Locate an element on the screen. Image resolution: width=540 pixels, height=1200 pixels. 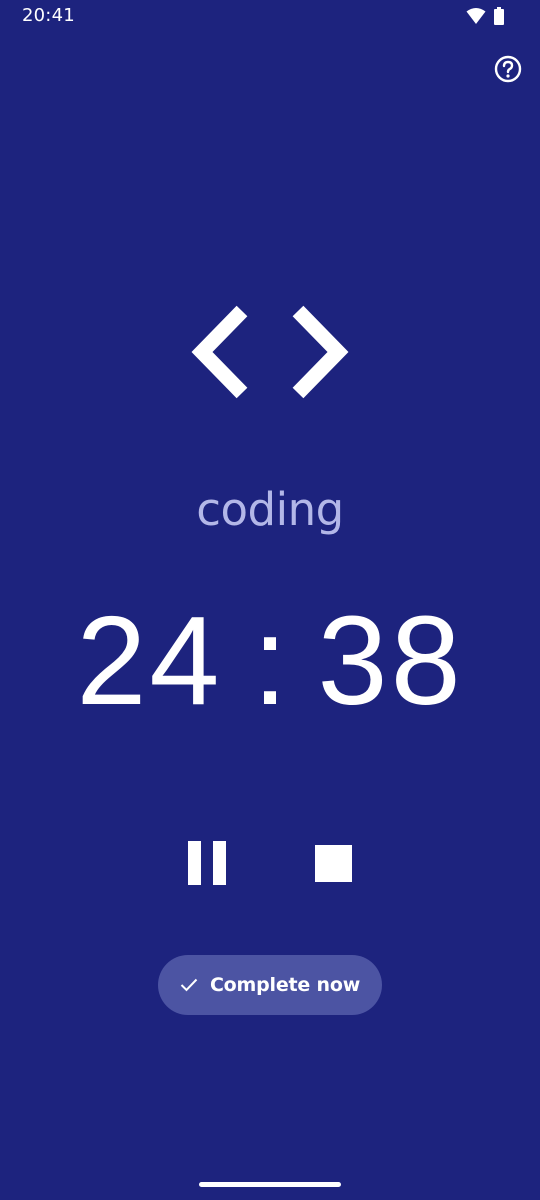
timer-seconds: 38 is located at coordinates (390, 660).